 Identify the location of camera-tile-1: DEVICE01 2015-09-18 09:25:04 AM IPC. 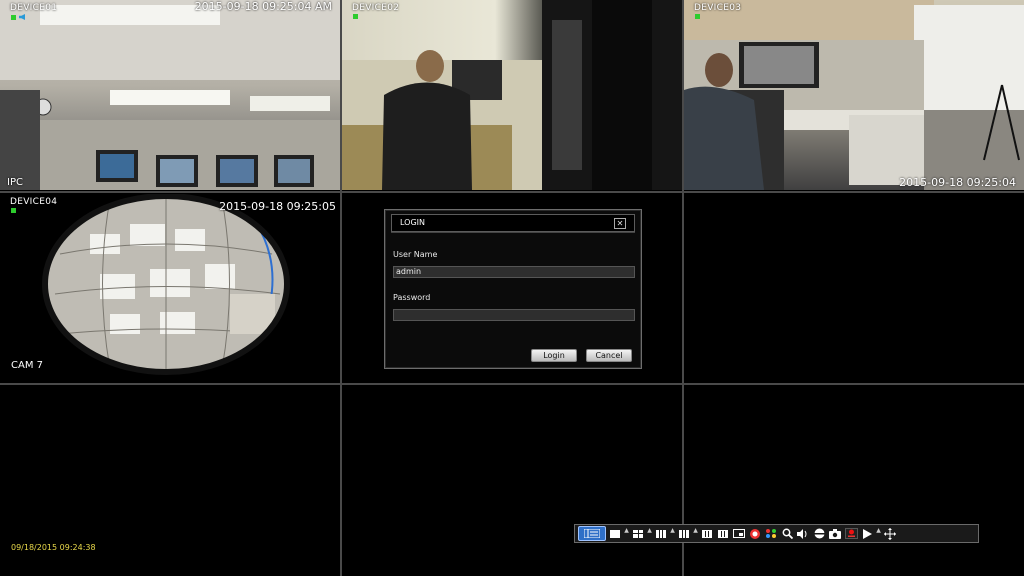
(170, 95).